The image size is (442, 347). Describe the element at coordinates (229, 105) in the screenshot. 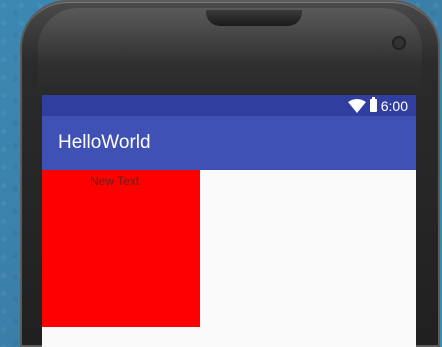

I see `status-bar: 6:00` at that location.